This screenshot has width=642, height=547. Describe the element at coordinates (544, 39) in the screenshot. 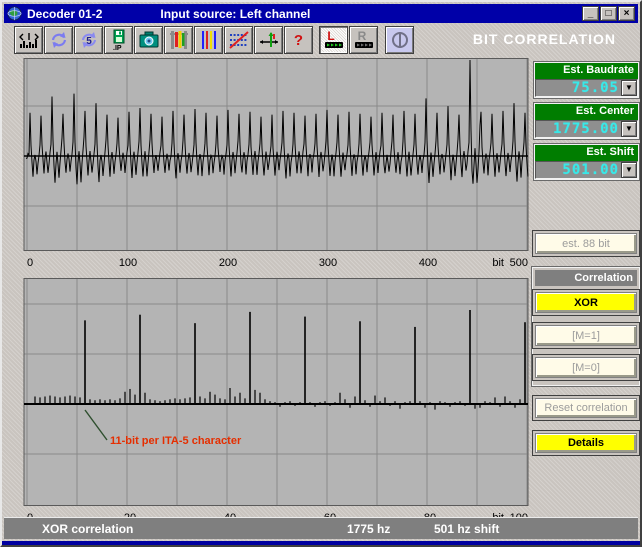

I see `view-title: BIT CORRELATION` at that location.